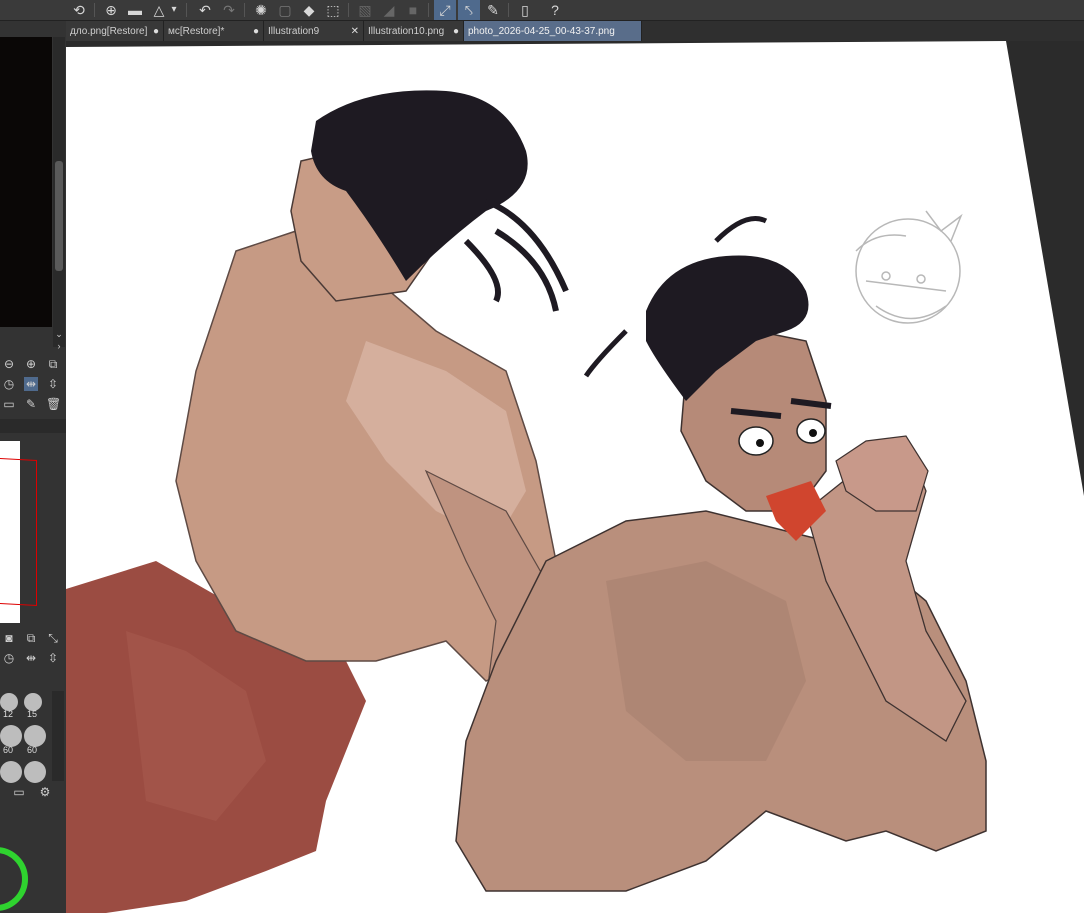 The image size is (1084, 913). Describe the element at coordinates (58, 736) in the screenshot. I see `brush-scrollbar` at that location.